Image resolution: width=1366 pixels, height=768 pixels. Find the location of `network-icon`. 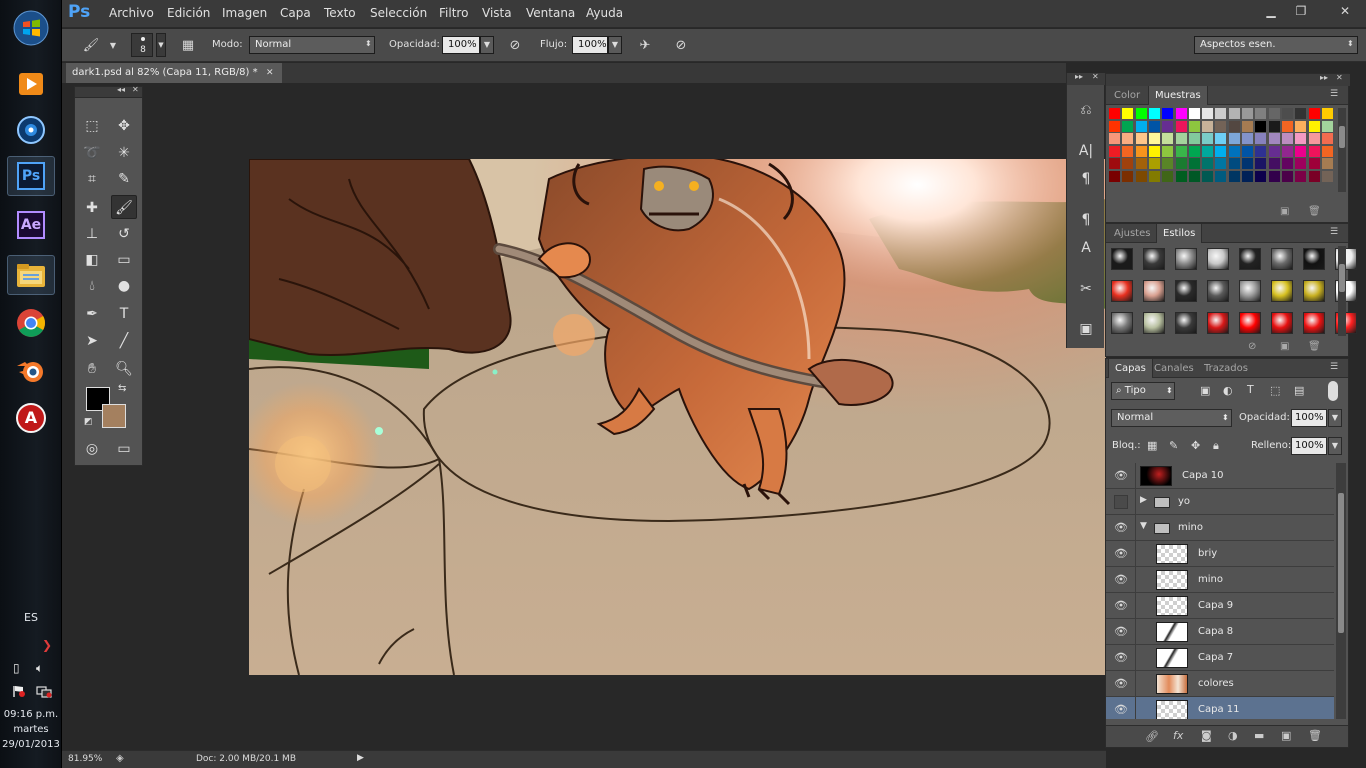

network-icon is located at coordinates (44, 691).